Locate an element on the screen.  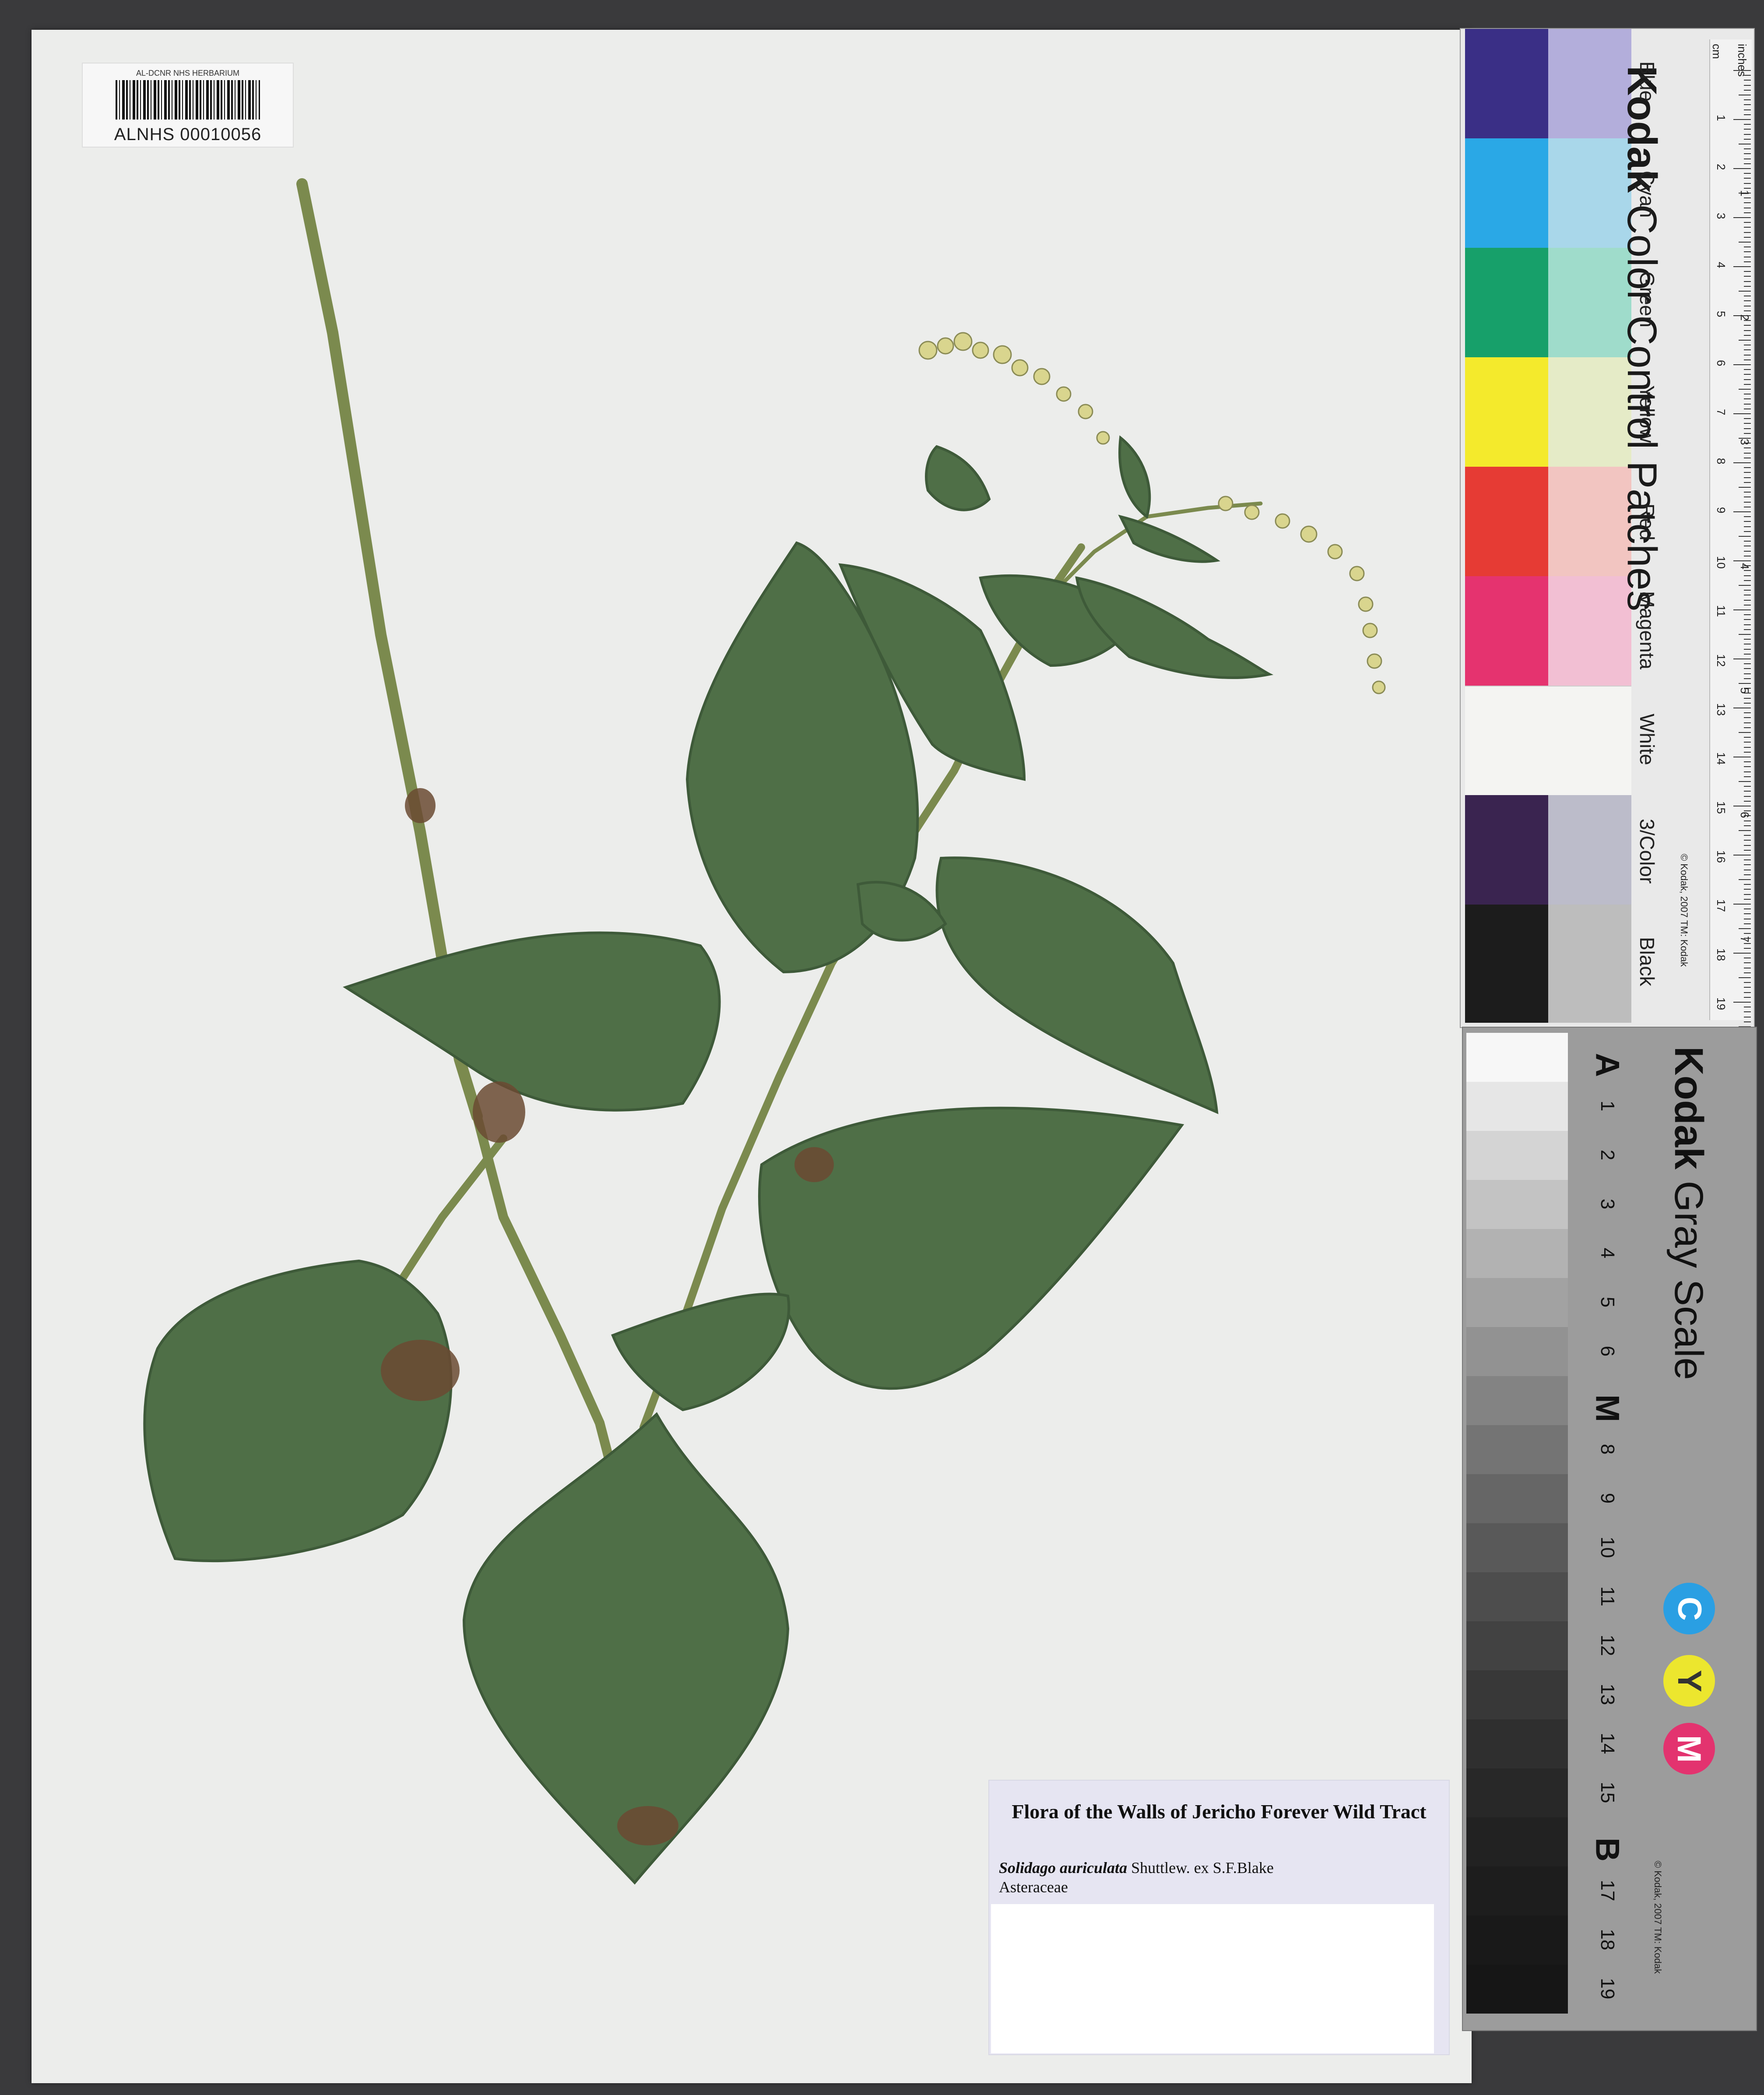
gray-step-label: 12 is located at coordinates (1608, 1645).